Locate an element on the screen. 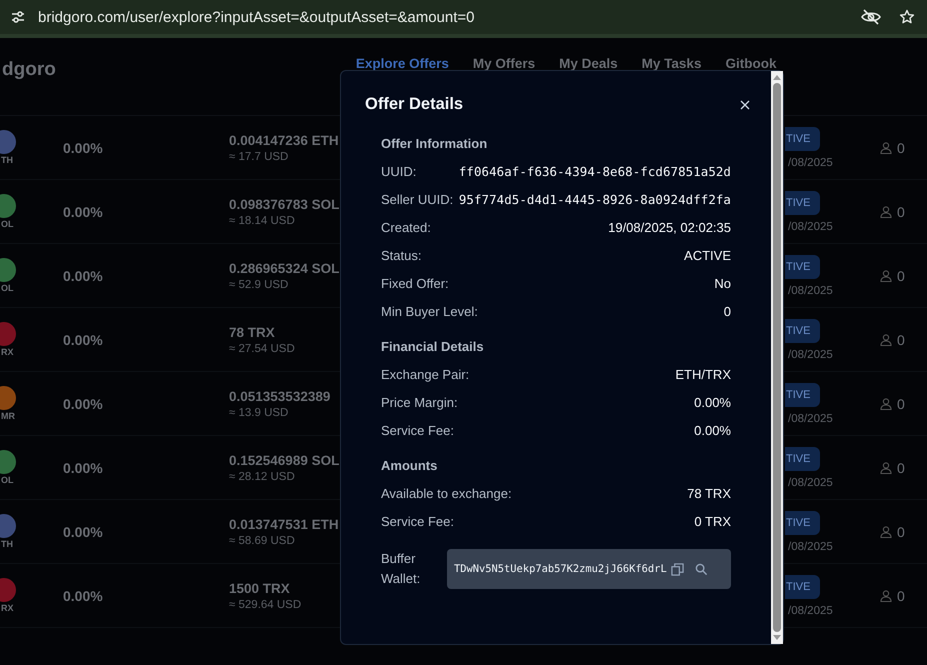  field-label: Created: is located at coordinates (406, 227).